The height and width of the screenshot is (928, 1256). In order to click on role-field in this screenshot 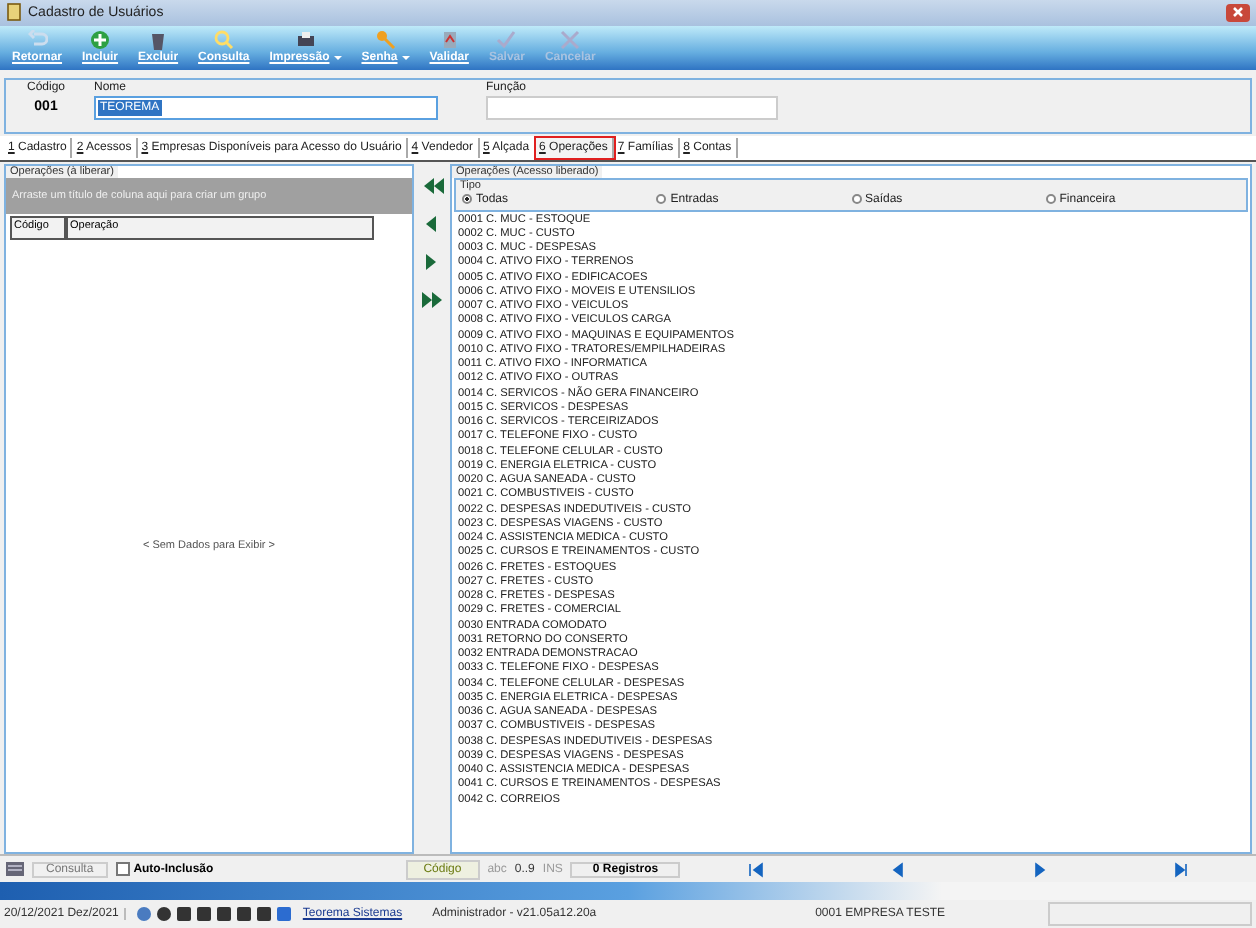, I will do `click(632, 107)`.